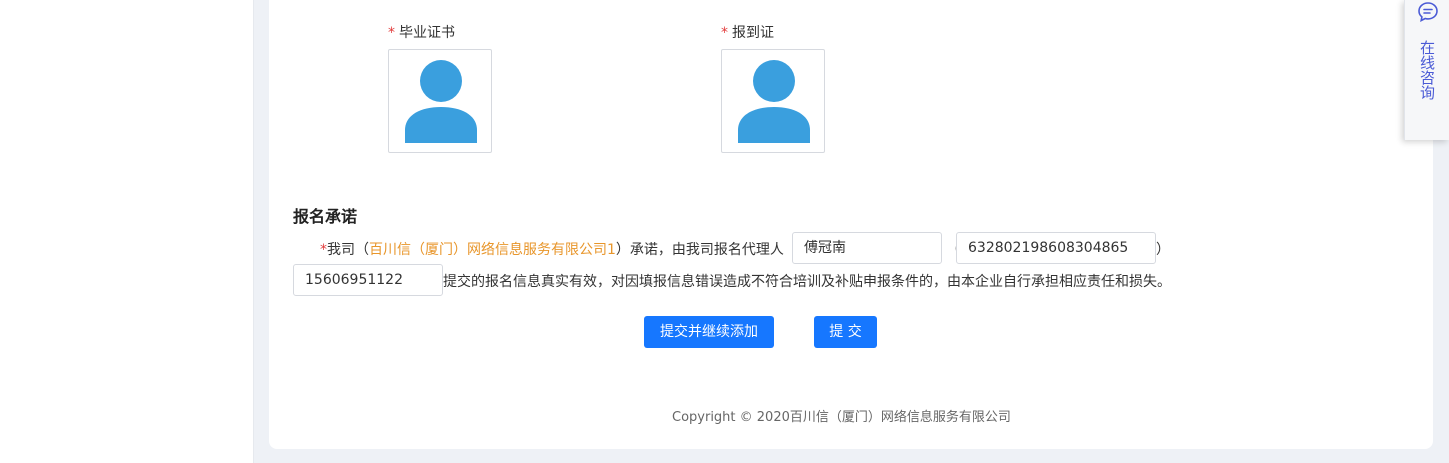 The width and height of the screenshot is (1449, 463). I want to click on pledge-intro: *我司（百川信（厦门）网络信息服务有限公司1）承诺，由我司报名代理人, so click(552, 249).